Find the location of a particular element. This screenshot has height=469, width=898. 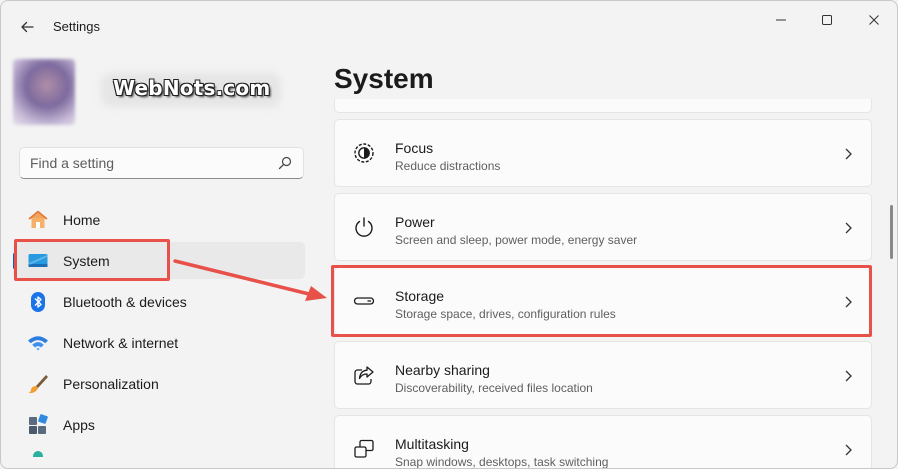

sidebar-item-label: Network & internet is located at coordinates (121, 343).